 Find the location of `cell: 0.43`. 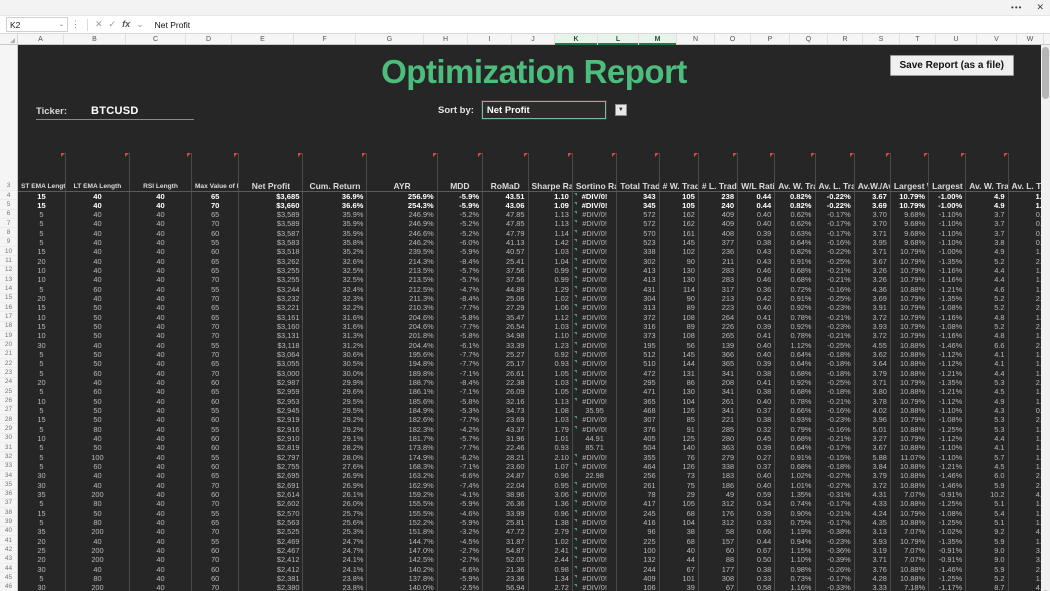

cell: 0.43 is located at coordinates (756, 261).